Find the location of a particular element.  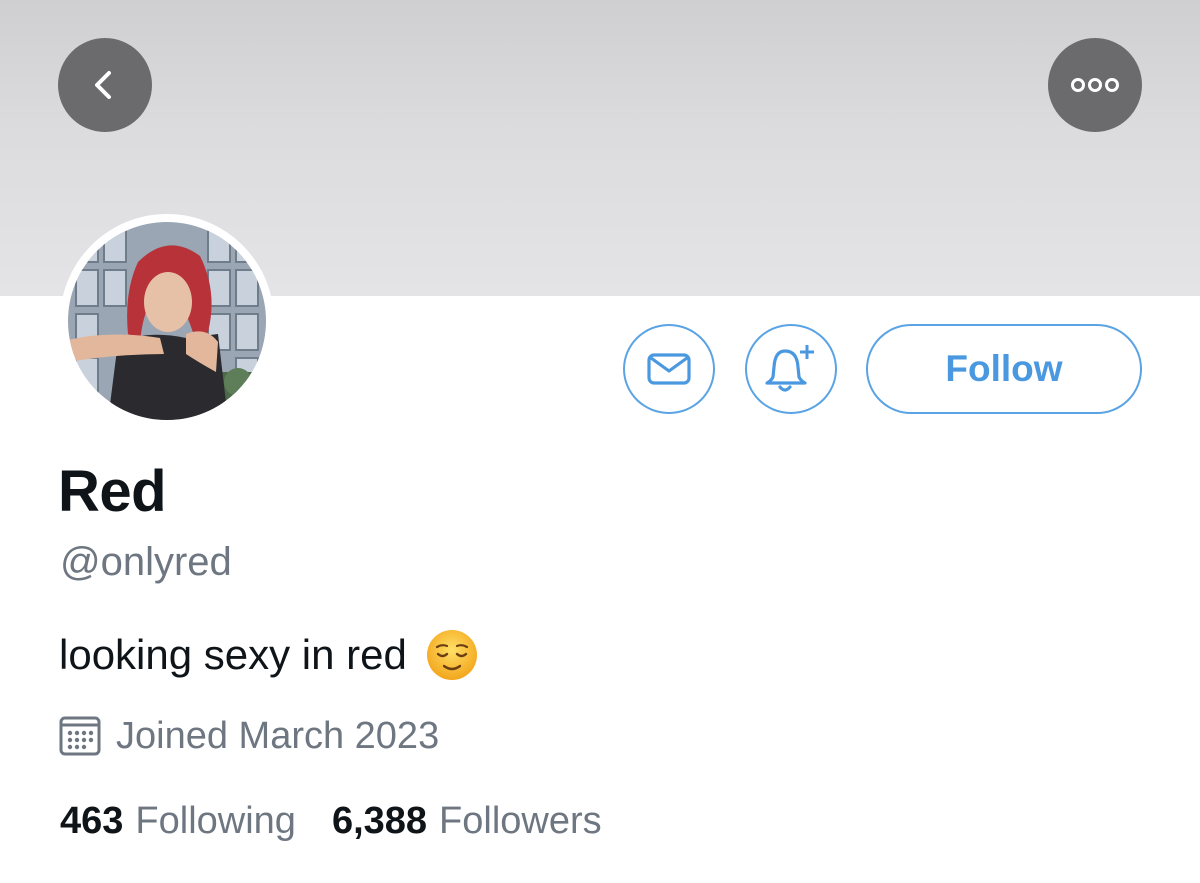

following-count: 463 is located at coordinates (92, 821).